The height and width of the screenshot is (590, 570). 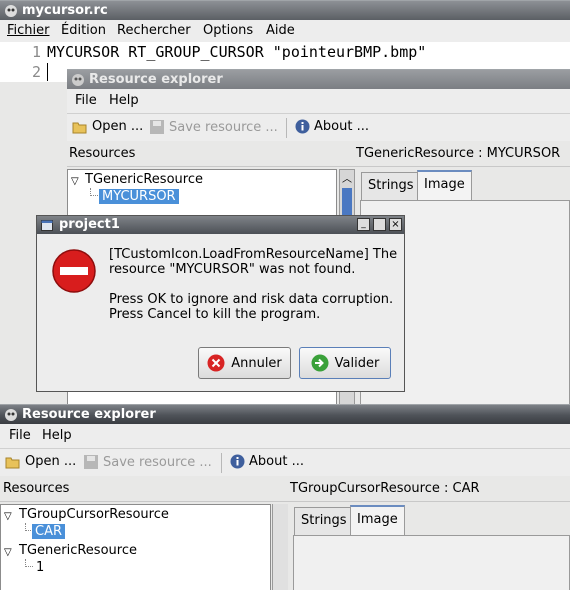 I want to click on message-line: resource "MYCURSOR" was not found., so click(x=232, y=269).